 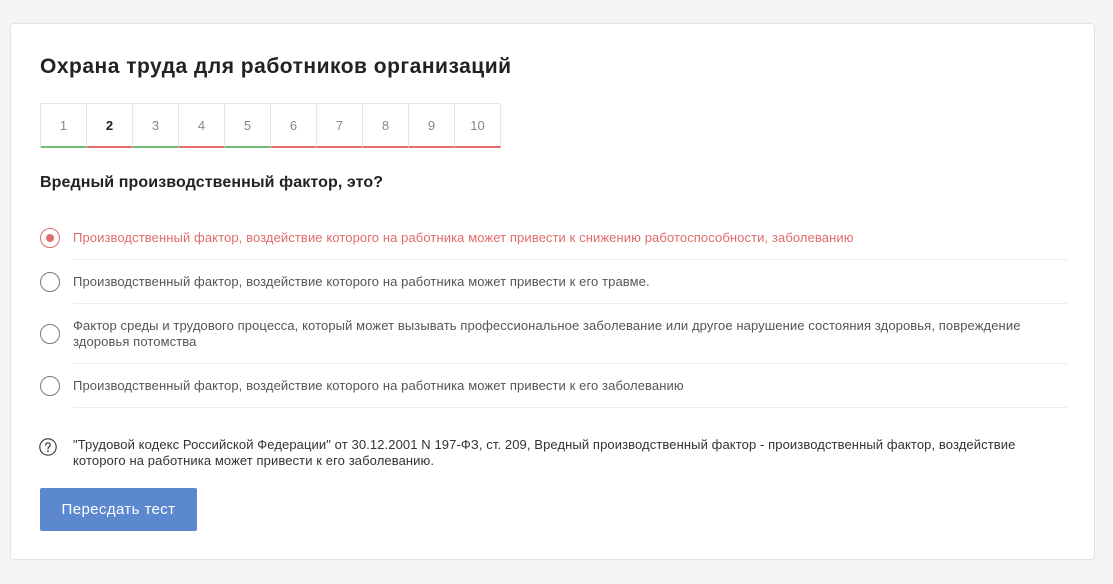 I want to click on tab-label: 3, so click(x=155, y=125).